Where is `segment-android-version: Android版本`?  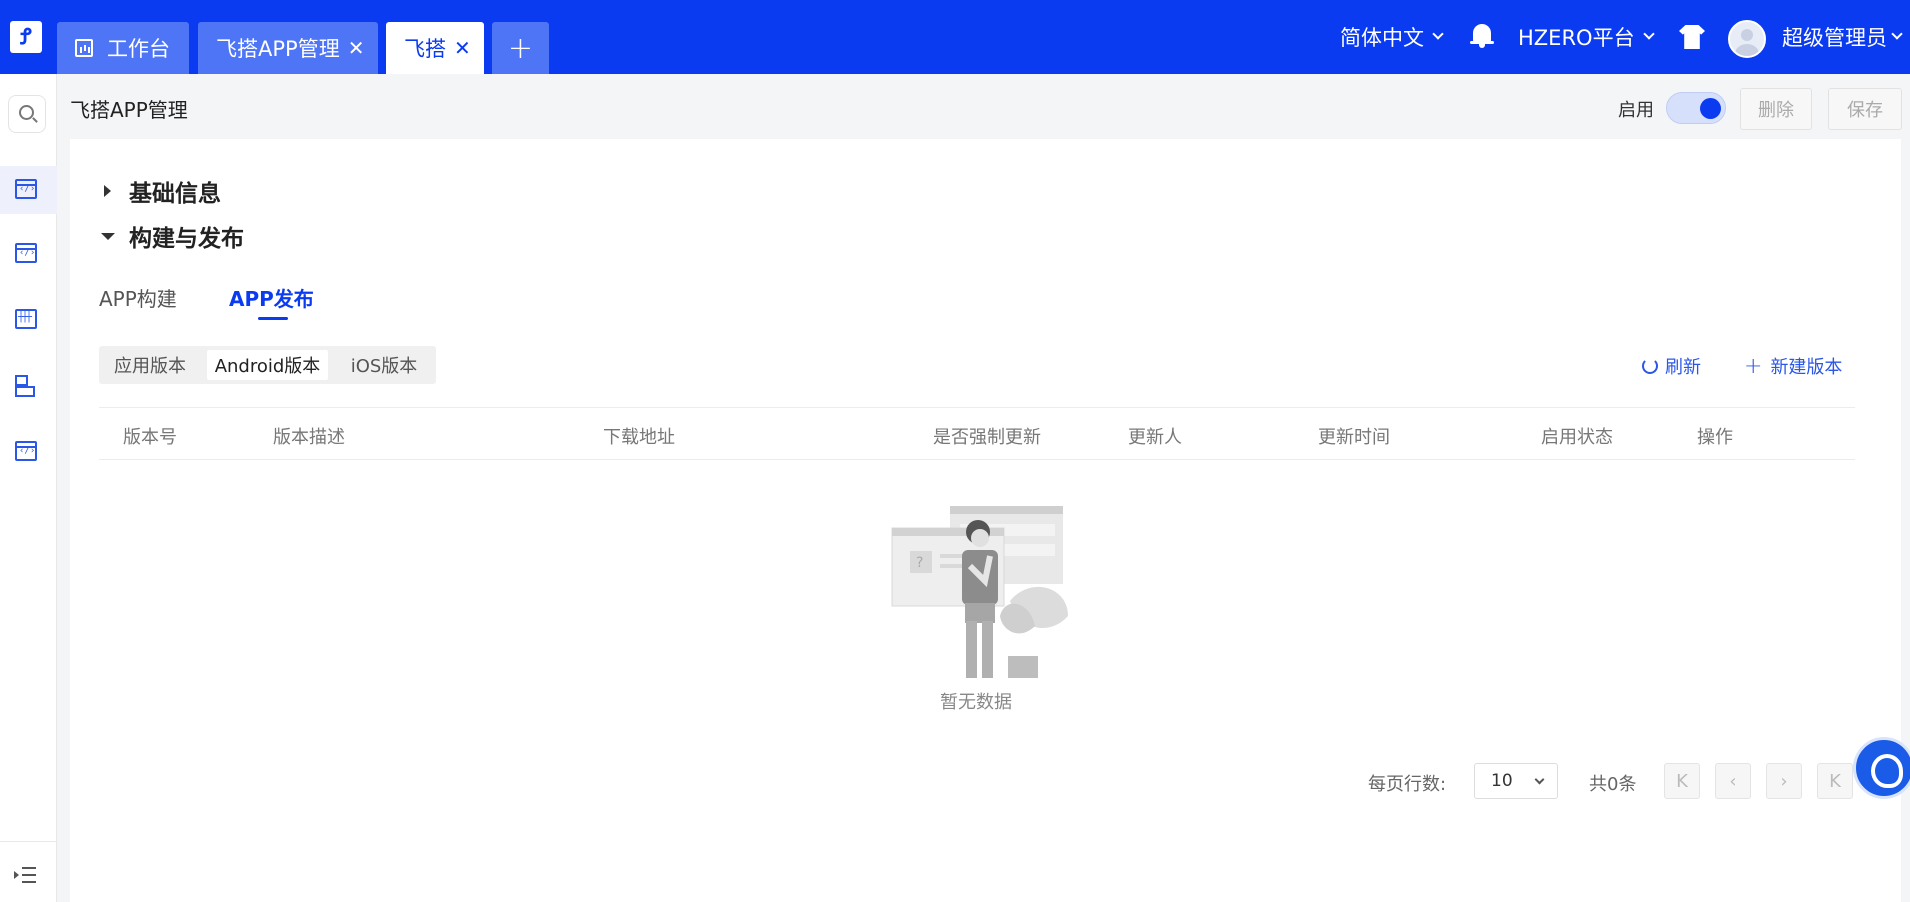
segment-android-version: Android版本 is located at coordinates (267, 365).